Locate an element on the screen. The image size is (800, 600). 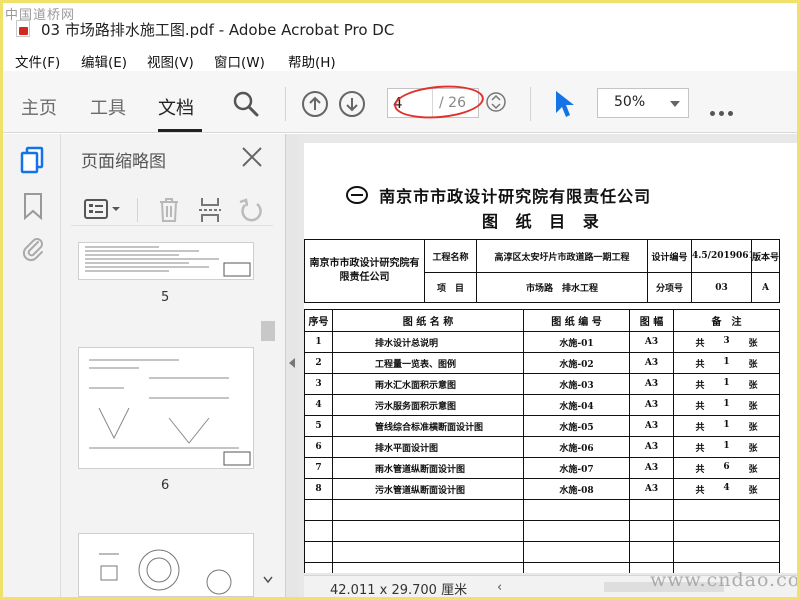
row-name: 工程量一览表、图例 is located at coordinates (428, 363).